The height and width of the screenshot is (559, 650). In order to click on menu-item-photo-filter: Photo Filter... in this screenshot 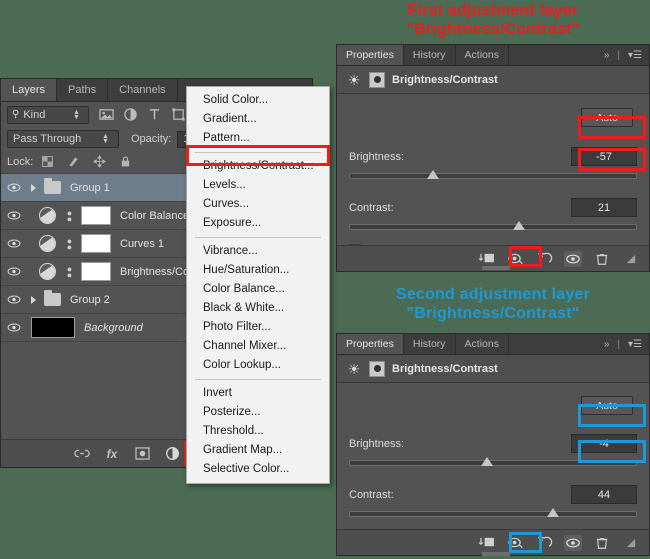, I will do `click(258, 327)`.